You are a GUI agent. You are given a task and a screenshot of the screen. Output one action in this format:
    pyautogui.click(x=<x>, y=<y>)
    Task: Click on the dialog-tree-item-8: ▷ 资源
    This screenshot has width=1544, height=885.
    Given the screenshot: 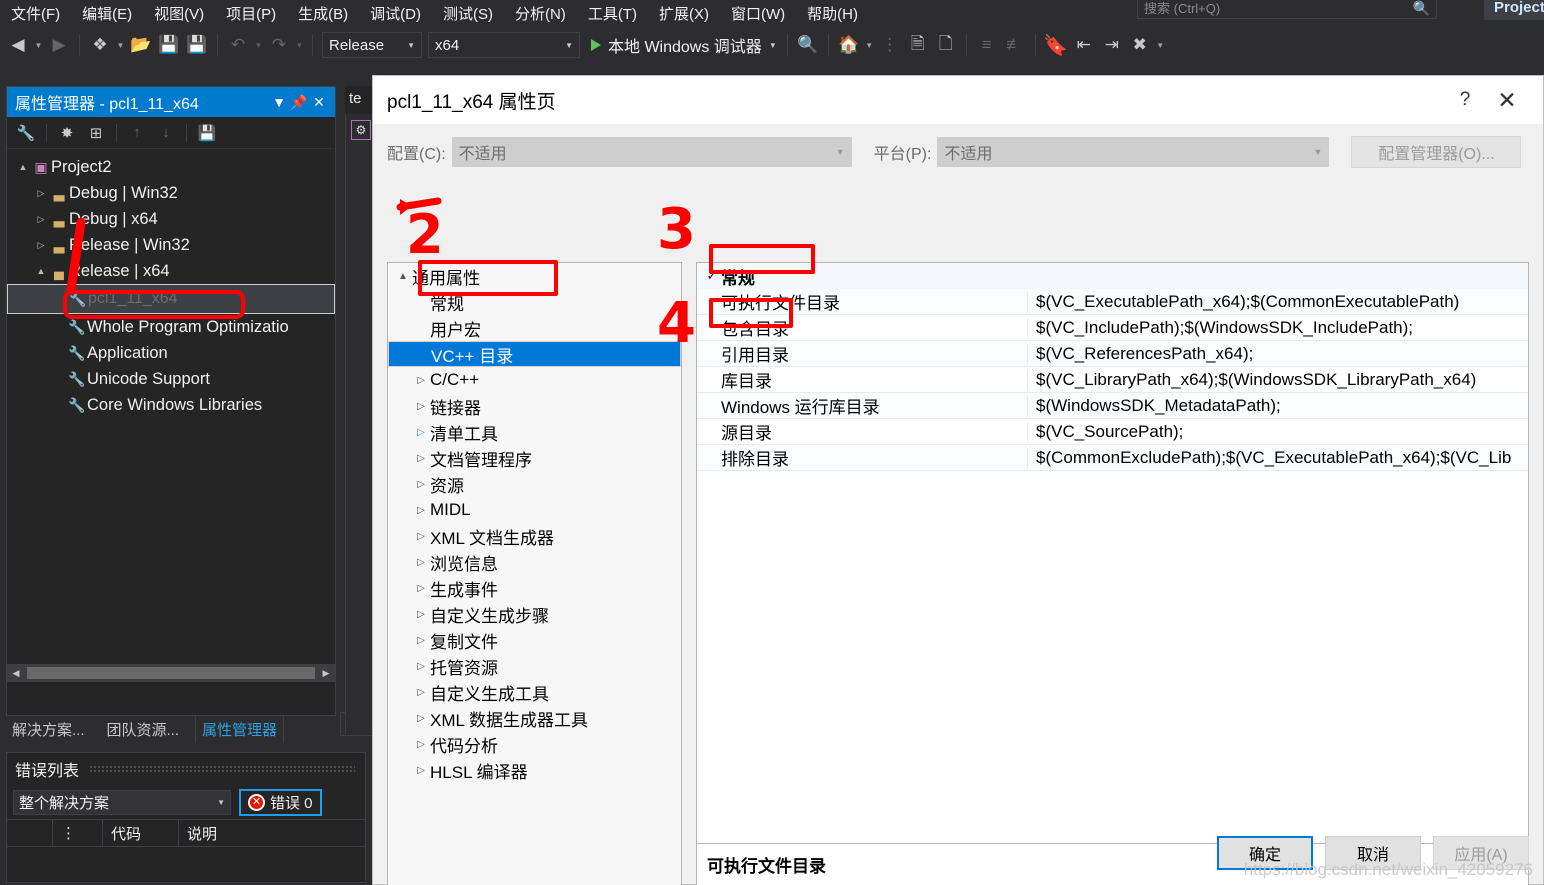 What is the action you would take?
    pyautogui.click(x=534, y=484)
    